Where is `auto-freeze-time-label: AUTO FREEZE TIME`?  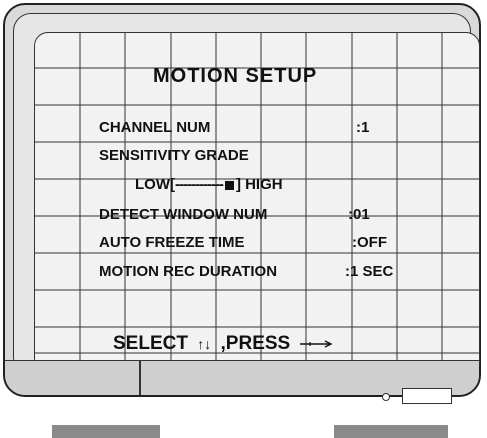
auto-freeze-time-label: AUTO FREEZE TIME is located at coordinates (172, 242).